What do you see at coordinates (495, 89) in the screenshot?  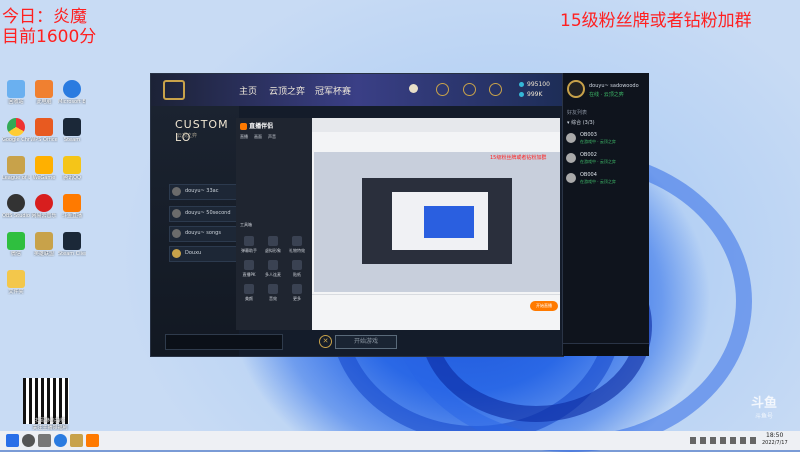 I see `store-icon` at bounding box center [495, 89].